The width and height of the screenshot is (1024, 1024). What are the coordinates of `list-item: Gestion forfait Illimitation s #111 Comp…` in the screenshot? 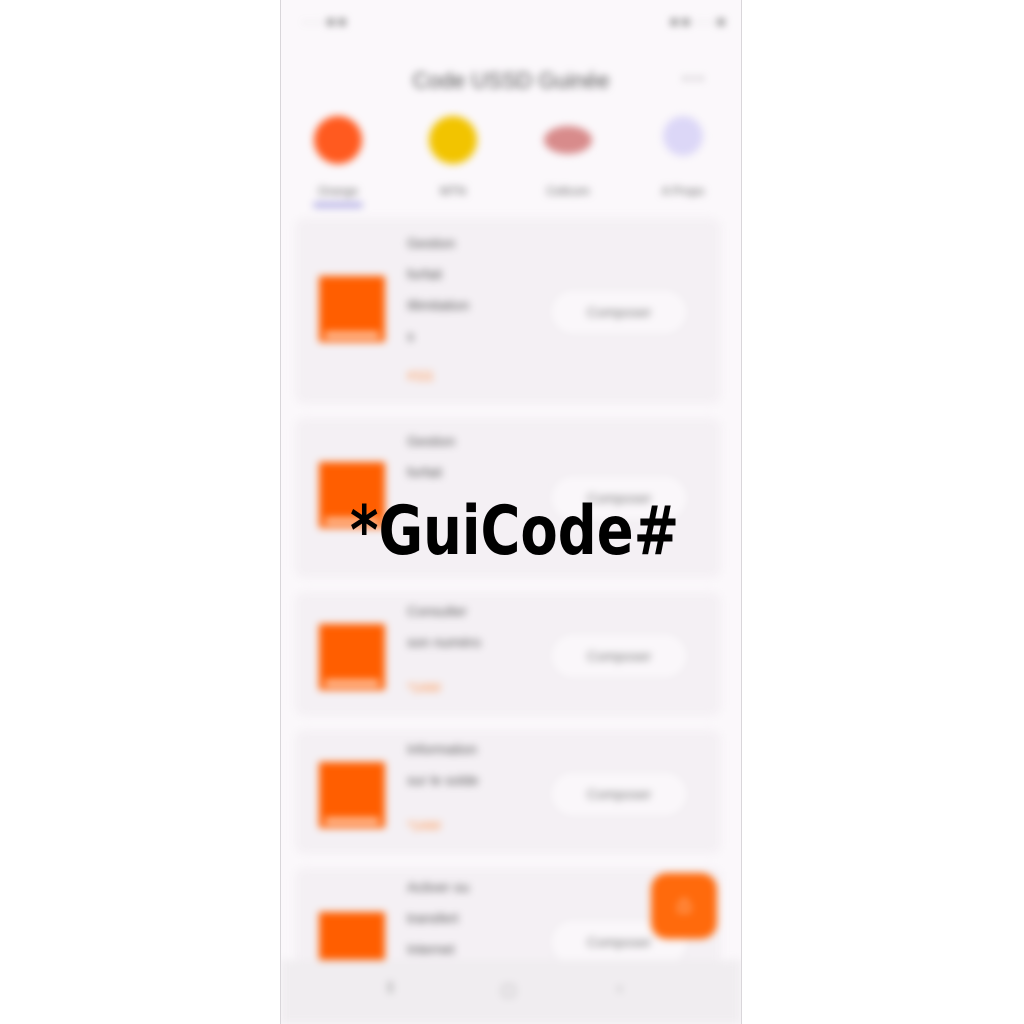 It's located at (508, 311).